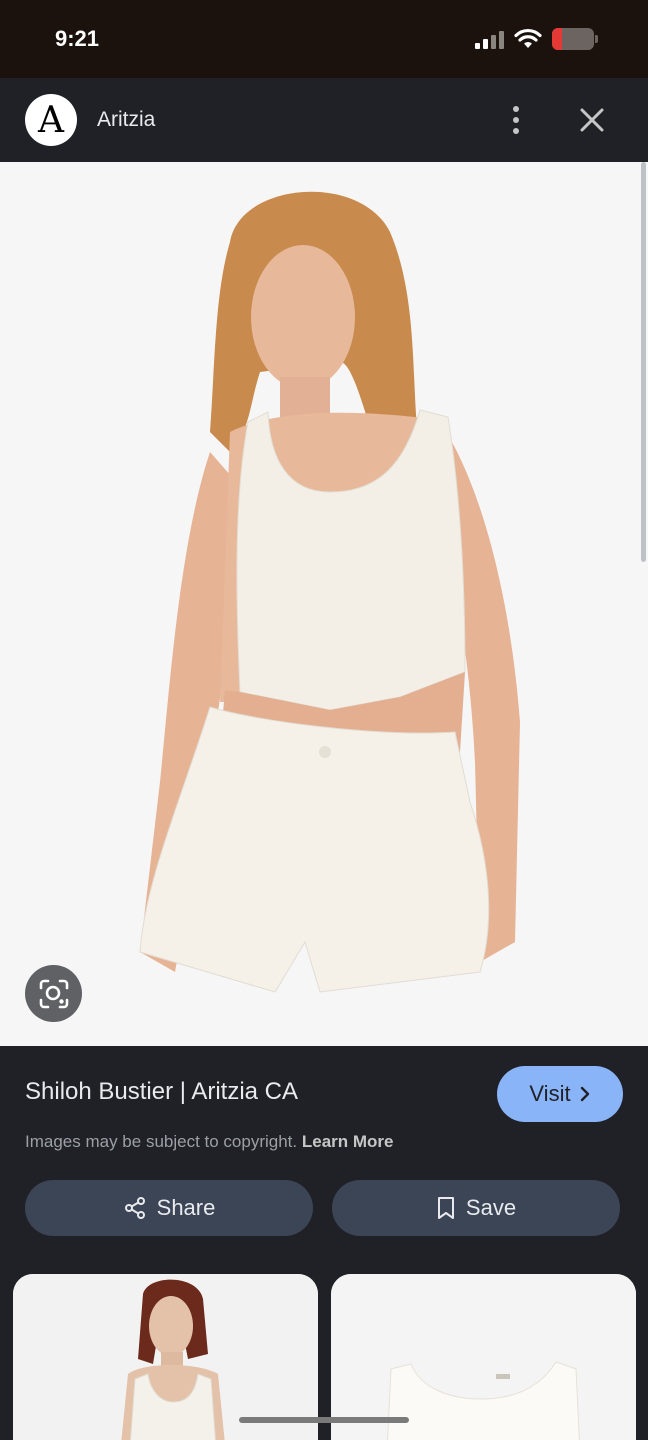 This screenshot has height=1440, width=648. What do you see at coordinates (126, 120) in the screenshot?
I see `site-name: Aritzia` at bounding box center [126, 120].